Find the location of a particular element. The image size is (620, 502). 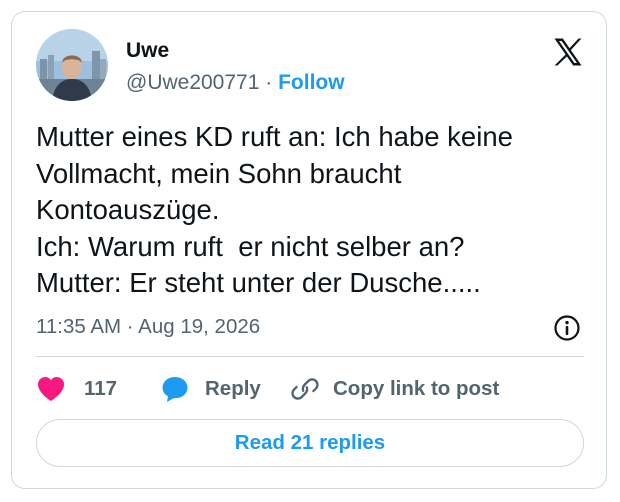

author-handle: @Uwe200771 is located at coordinates (192, 82).